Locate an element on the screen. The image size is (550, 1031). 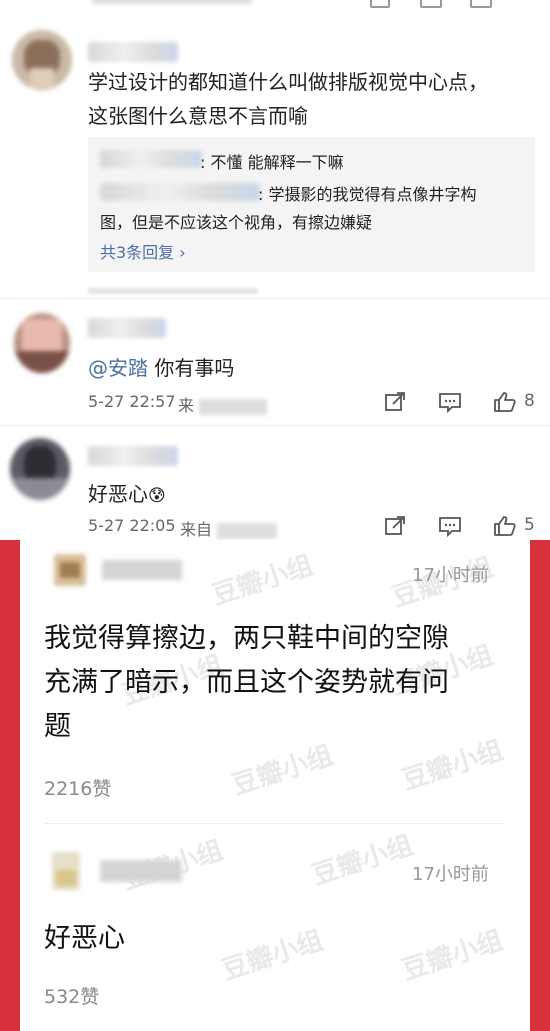
comment-time: 5-27 22:05 is located at coordinates (132, 525).